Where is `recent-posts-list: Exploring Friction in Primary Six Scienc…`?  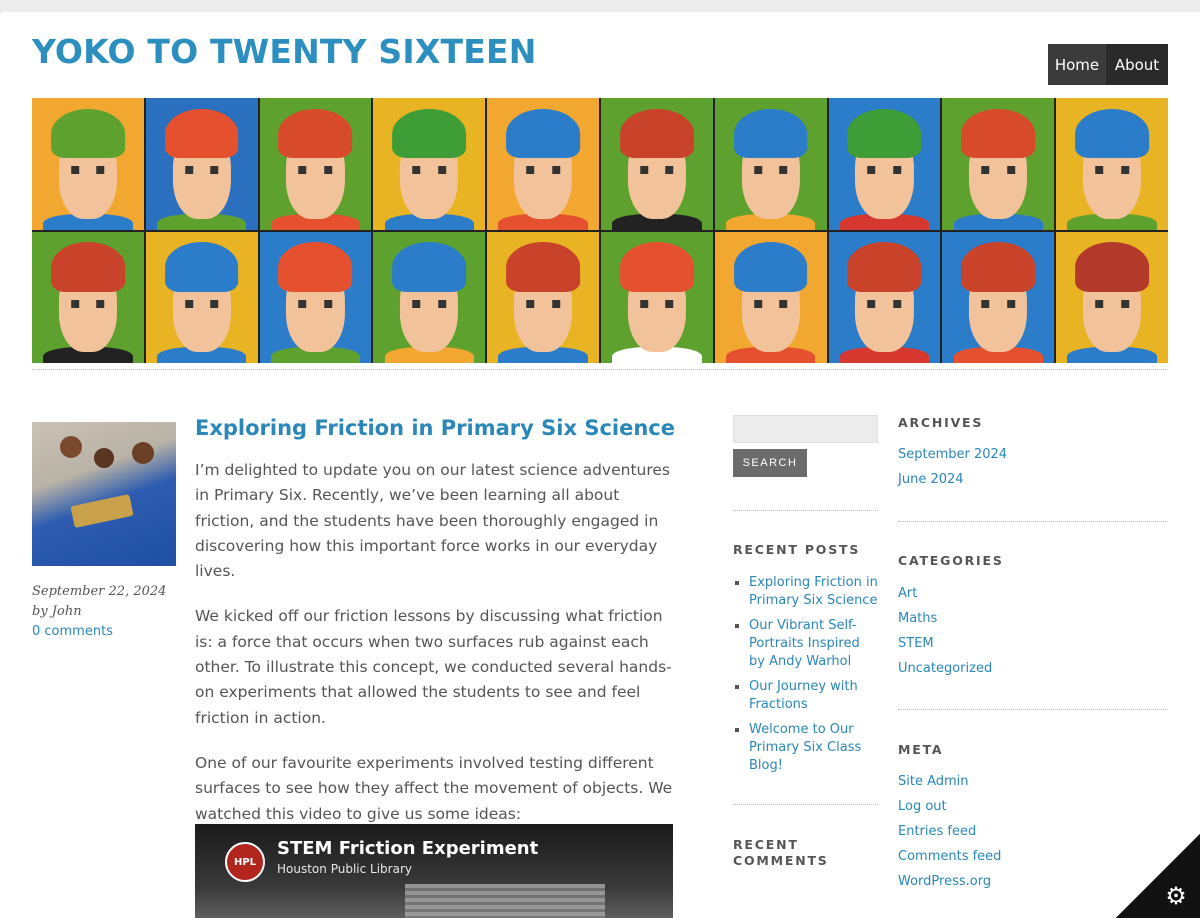
recent-posts-list: Exploring Friction in Primary Six Scienc… is located at coordinates (805, 678).